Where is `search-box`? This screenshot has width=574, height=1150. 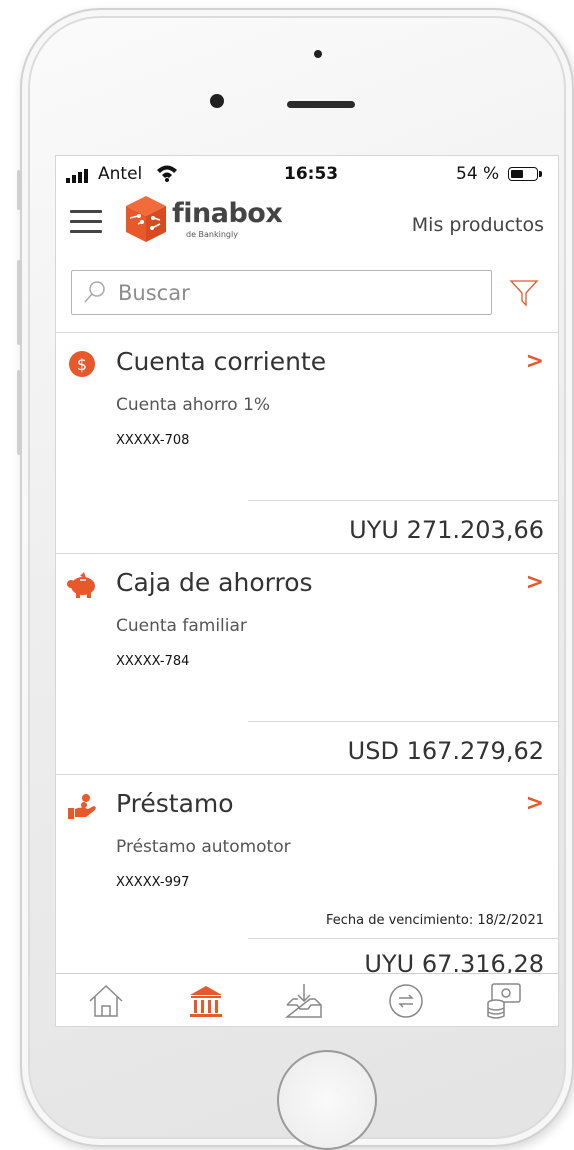
search-box is located at coordinates (281, 292).